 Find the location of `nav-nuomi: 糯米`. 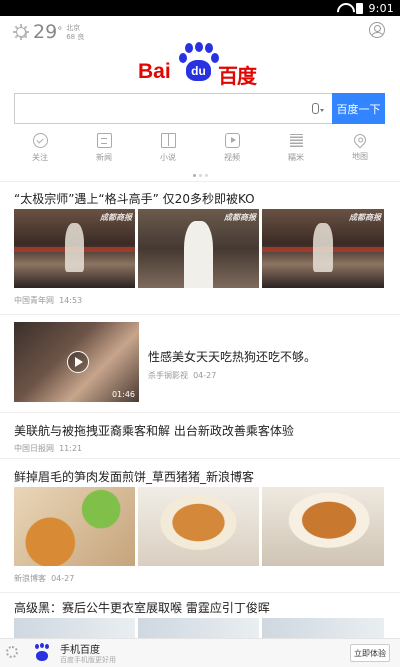

nav-nuomi: 糯米 is located at coordinates (296, 148).